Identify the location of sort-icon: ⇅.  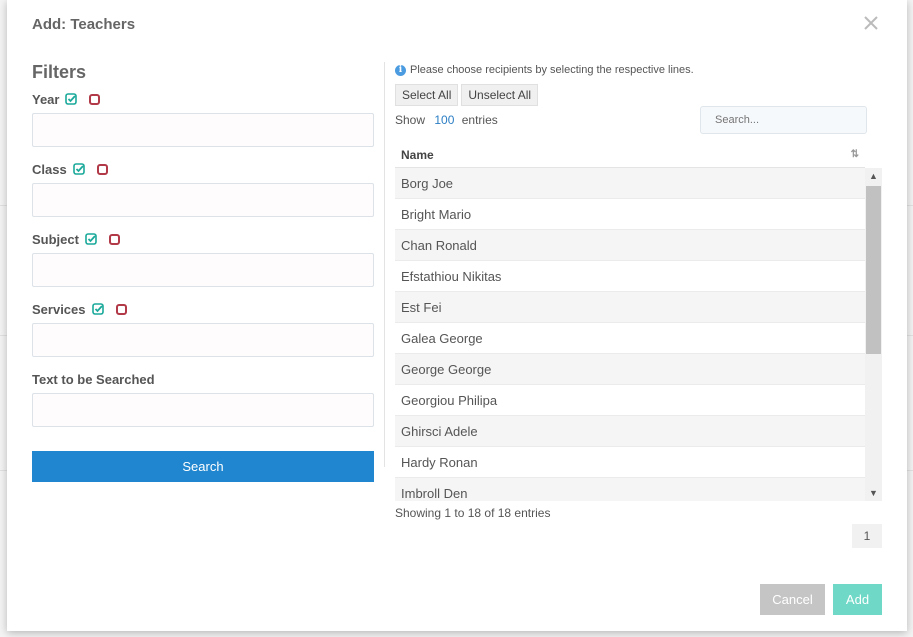
(855, 154).